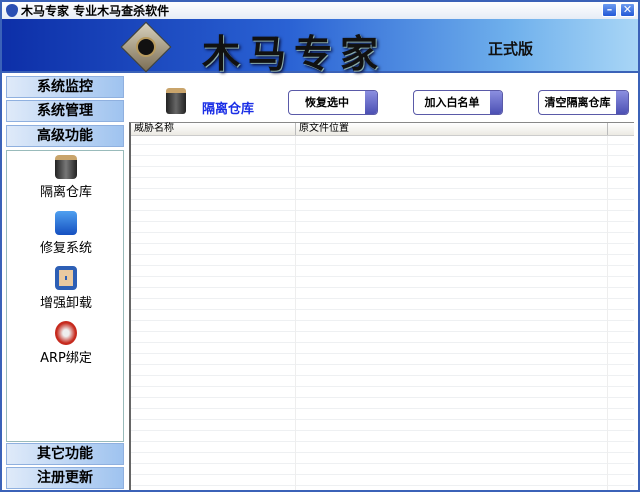 The image size is (640, 492). Describe the element at coordinates (452, 129) in the screenshot. I see `col-original-location: 原文件位置` at that location.